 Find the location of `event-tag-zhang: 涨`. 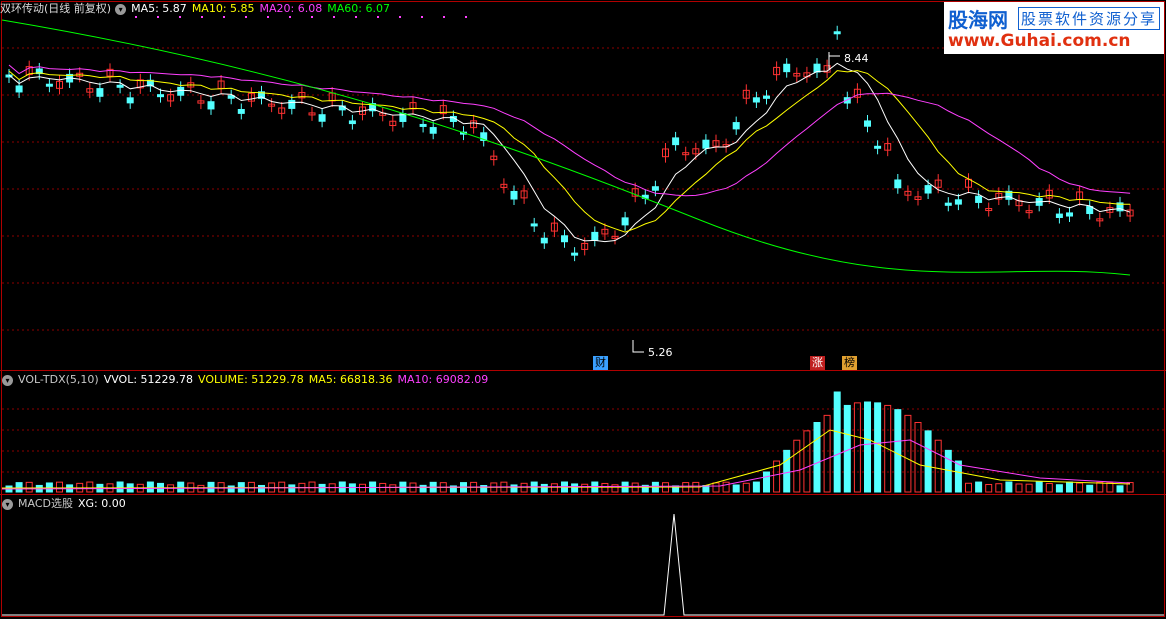

event-tag-zhang: 涨 is located at coordinates (817, 363).